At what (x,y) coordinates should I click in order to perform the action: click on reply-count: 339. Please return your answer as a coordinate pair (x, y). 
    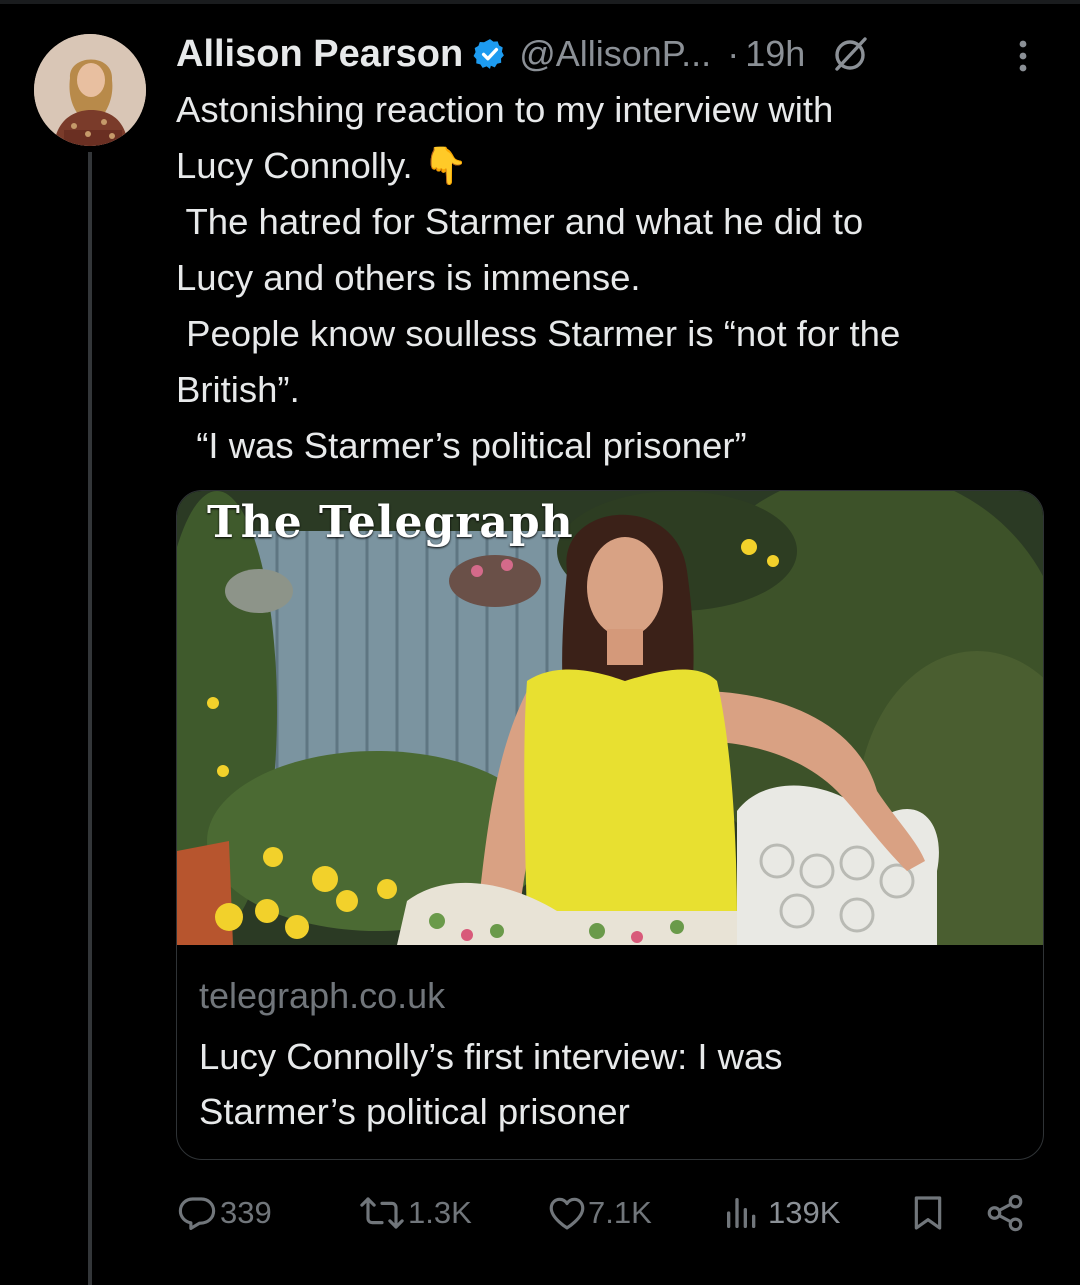
    Looking at the image, I should click on (246, 1212).